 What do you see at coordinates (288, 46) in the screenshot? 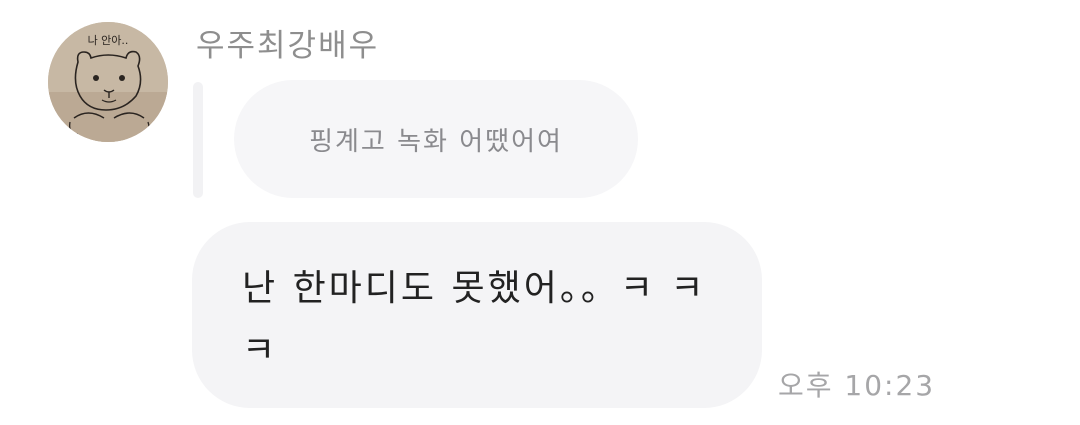
I see `sender-name: 우주최강배우` at bounding box center [288, 46].